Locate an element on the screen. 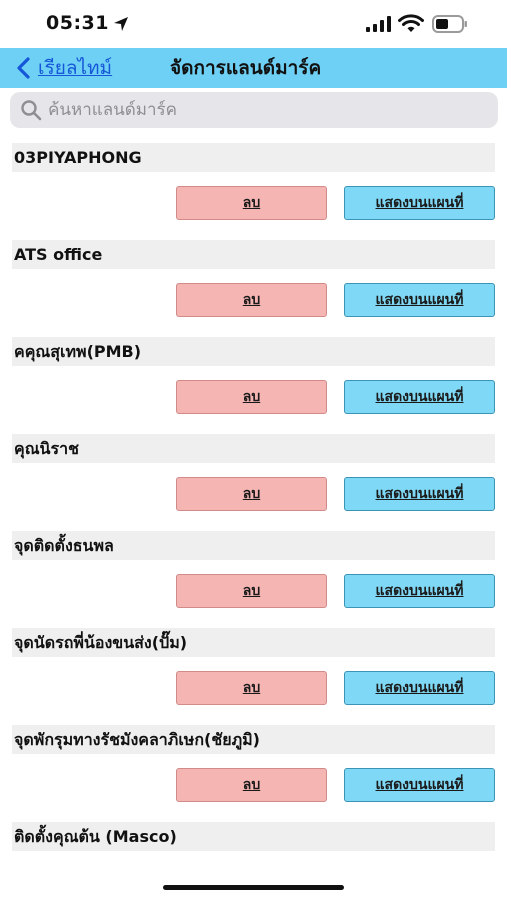 Image resolution: width=507 pixels, height=900 pixels. battery-icon is located at coordinates (449, 24).